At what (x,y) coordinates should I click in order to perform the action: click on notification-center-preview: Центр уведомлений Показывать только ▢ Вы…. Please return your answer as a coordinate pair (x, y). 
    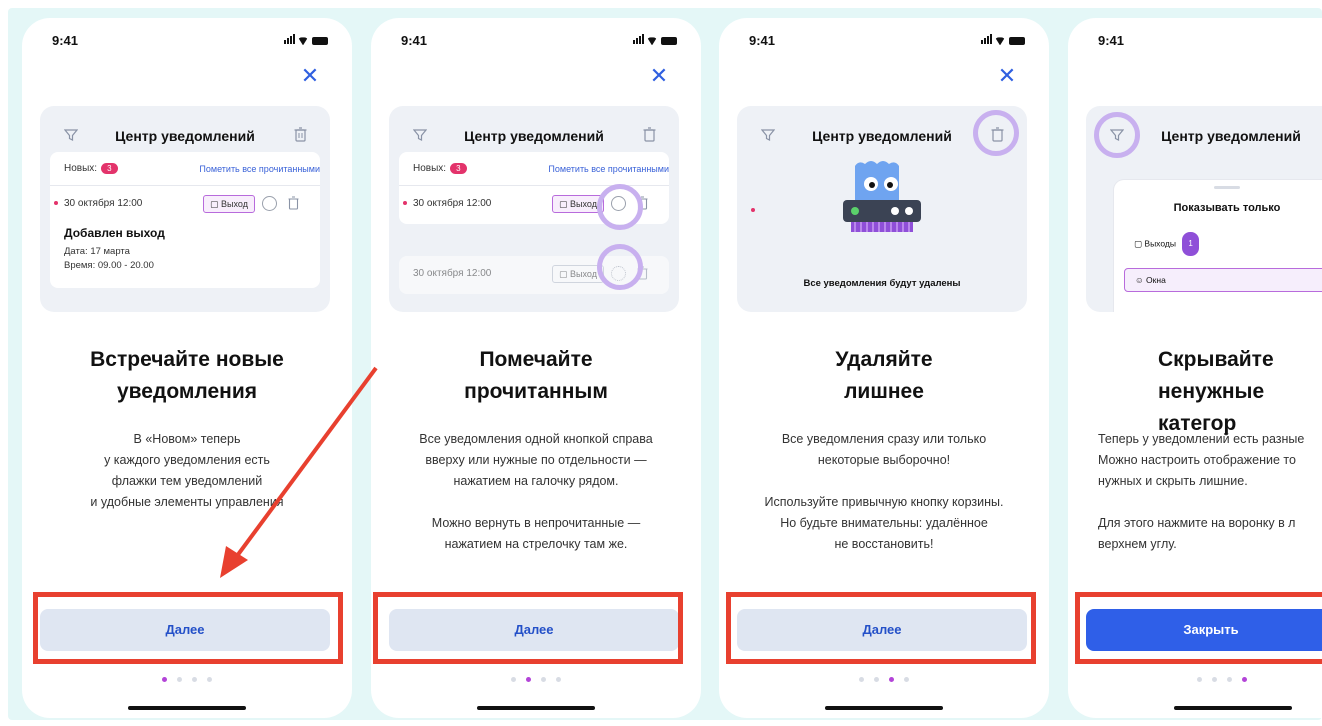
    Looking at the image, I should click on (1204, 209).